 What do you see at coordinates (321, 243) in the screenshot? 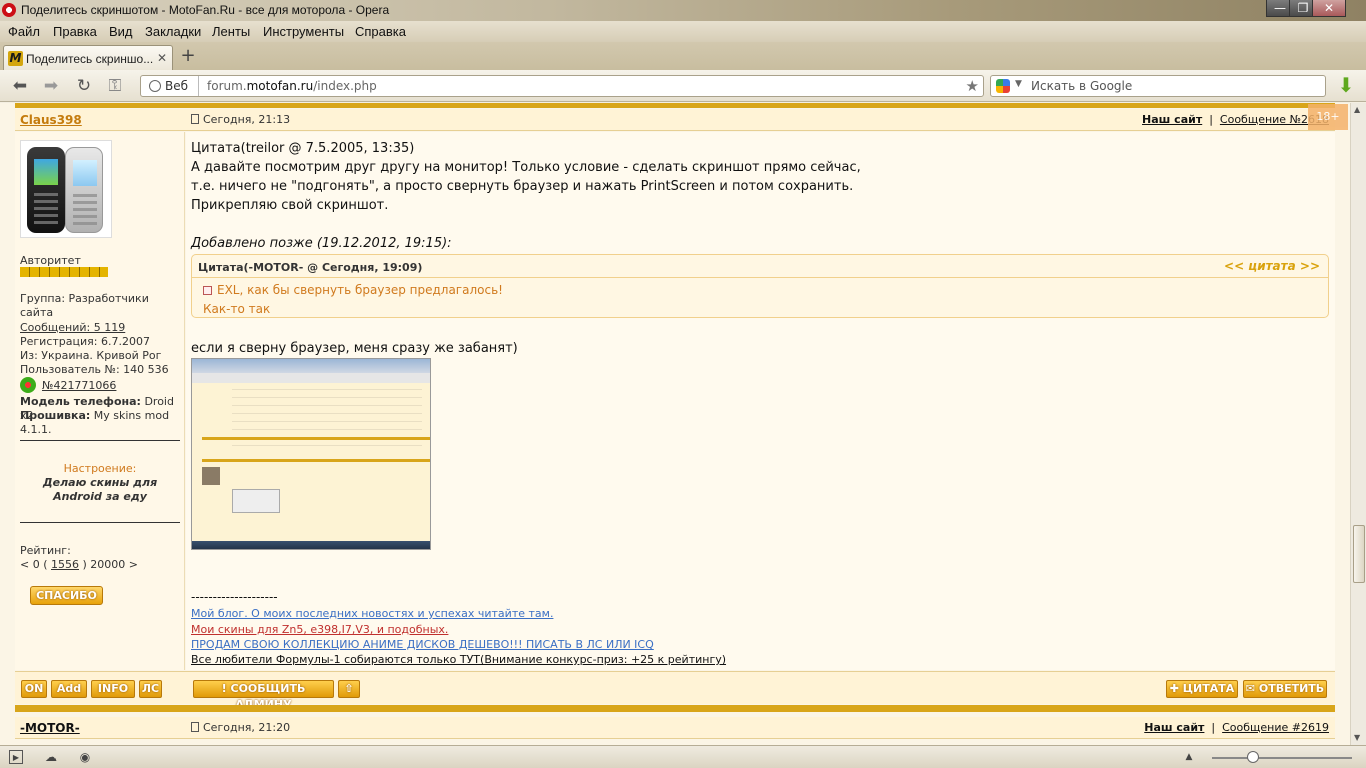
I see `added-later-note: Добавлено позже (19.12.2012, 19:15):` at bounding box center [321, 243].